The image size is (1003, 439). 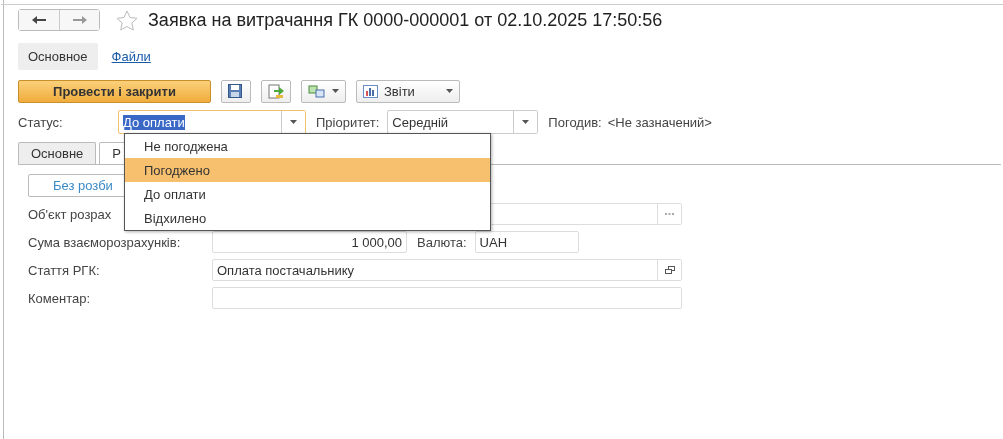 I want to click on status-label: Статус:, so click(x=41, y=122).